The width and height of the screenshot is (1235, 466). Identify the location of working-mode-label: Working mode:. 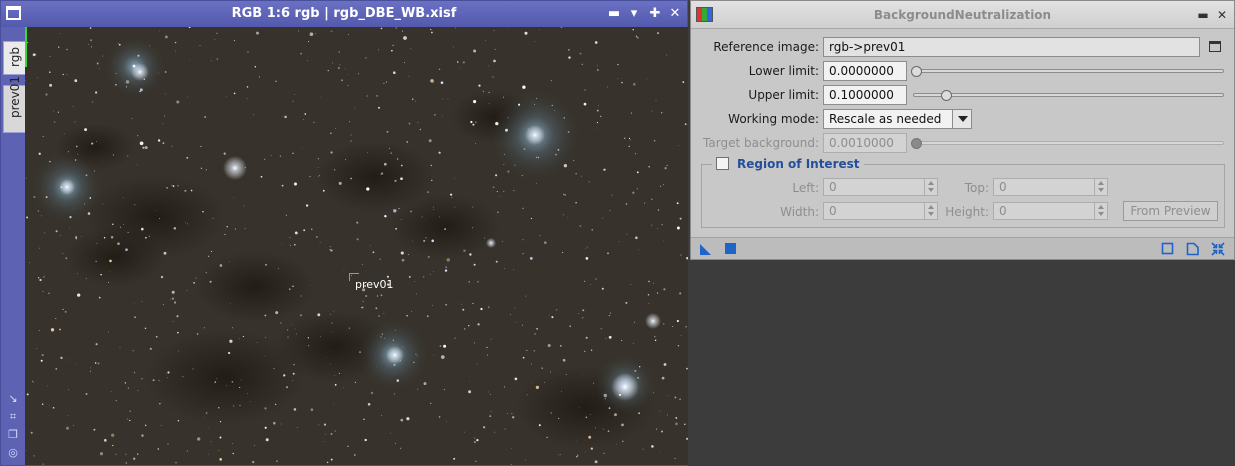
(773, 119).